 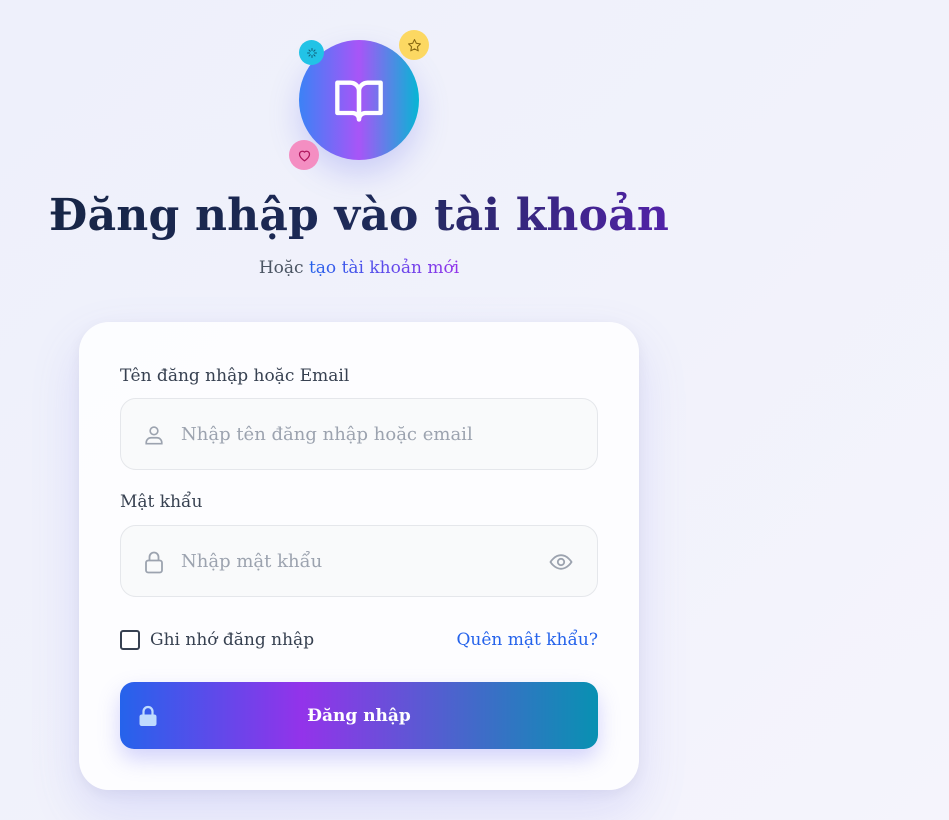 I want to click on forgot-password-link: Quên mật khẩu?, so click(x=527, y=640).